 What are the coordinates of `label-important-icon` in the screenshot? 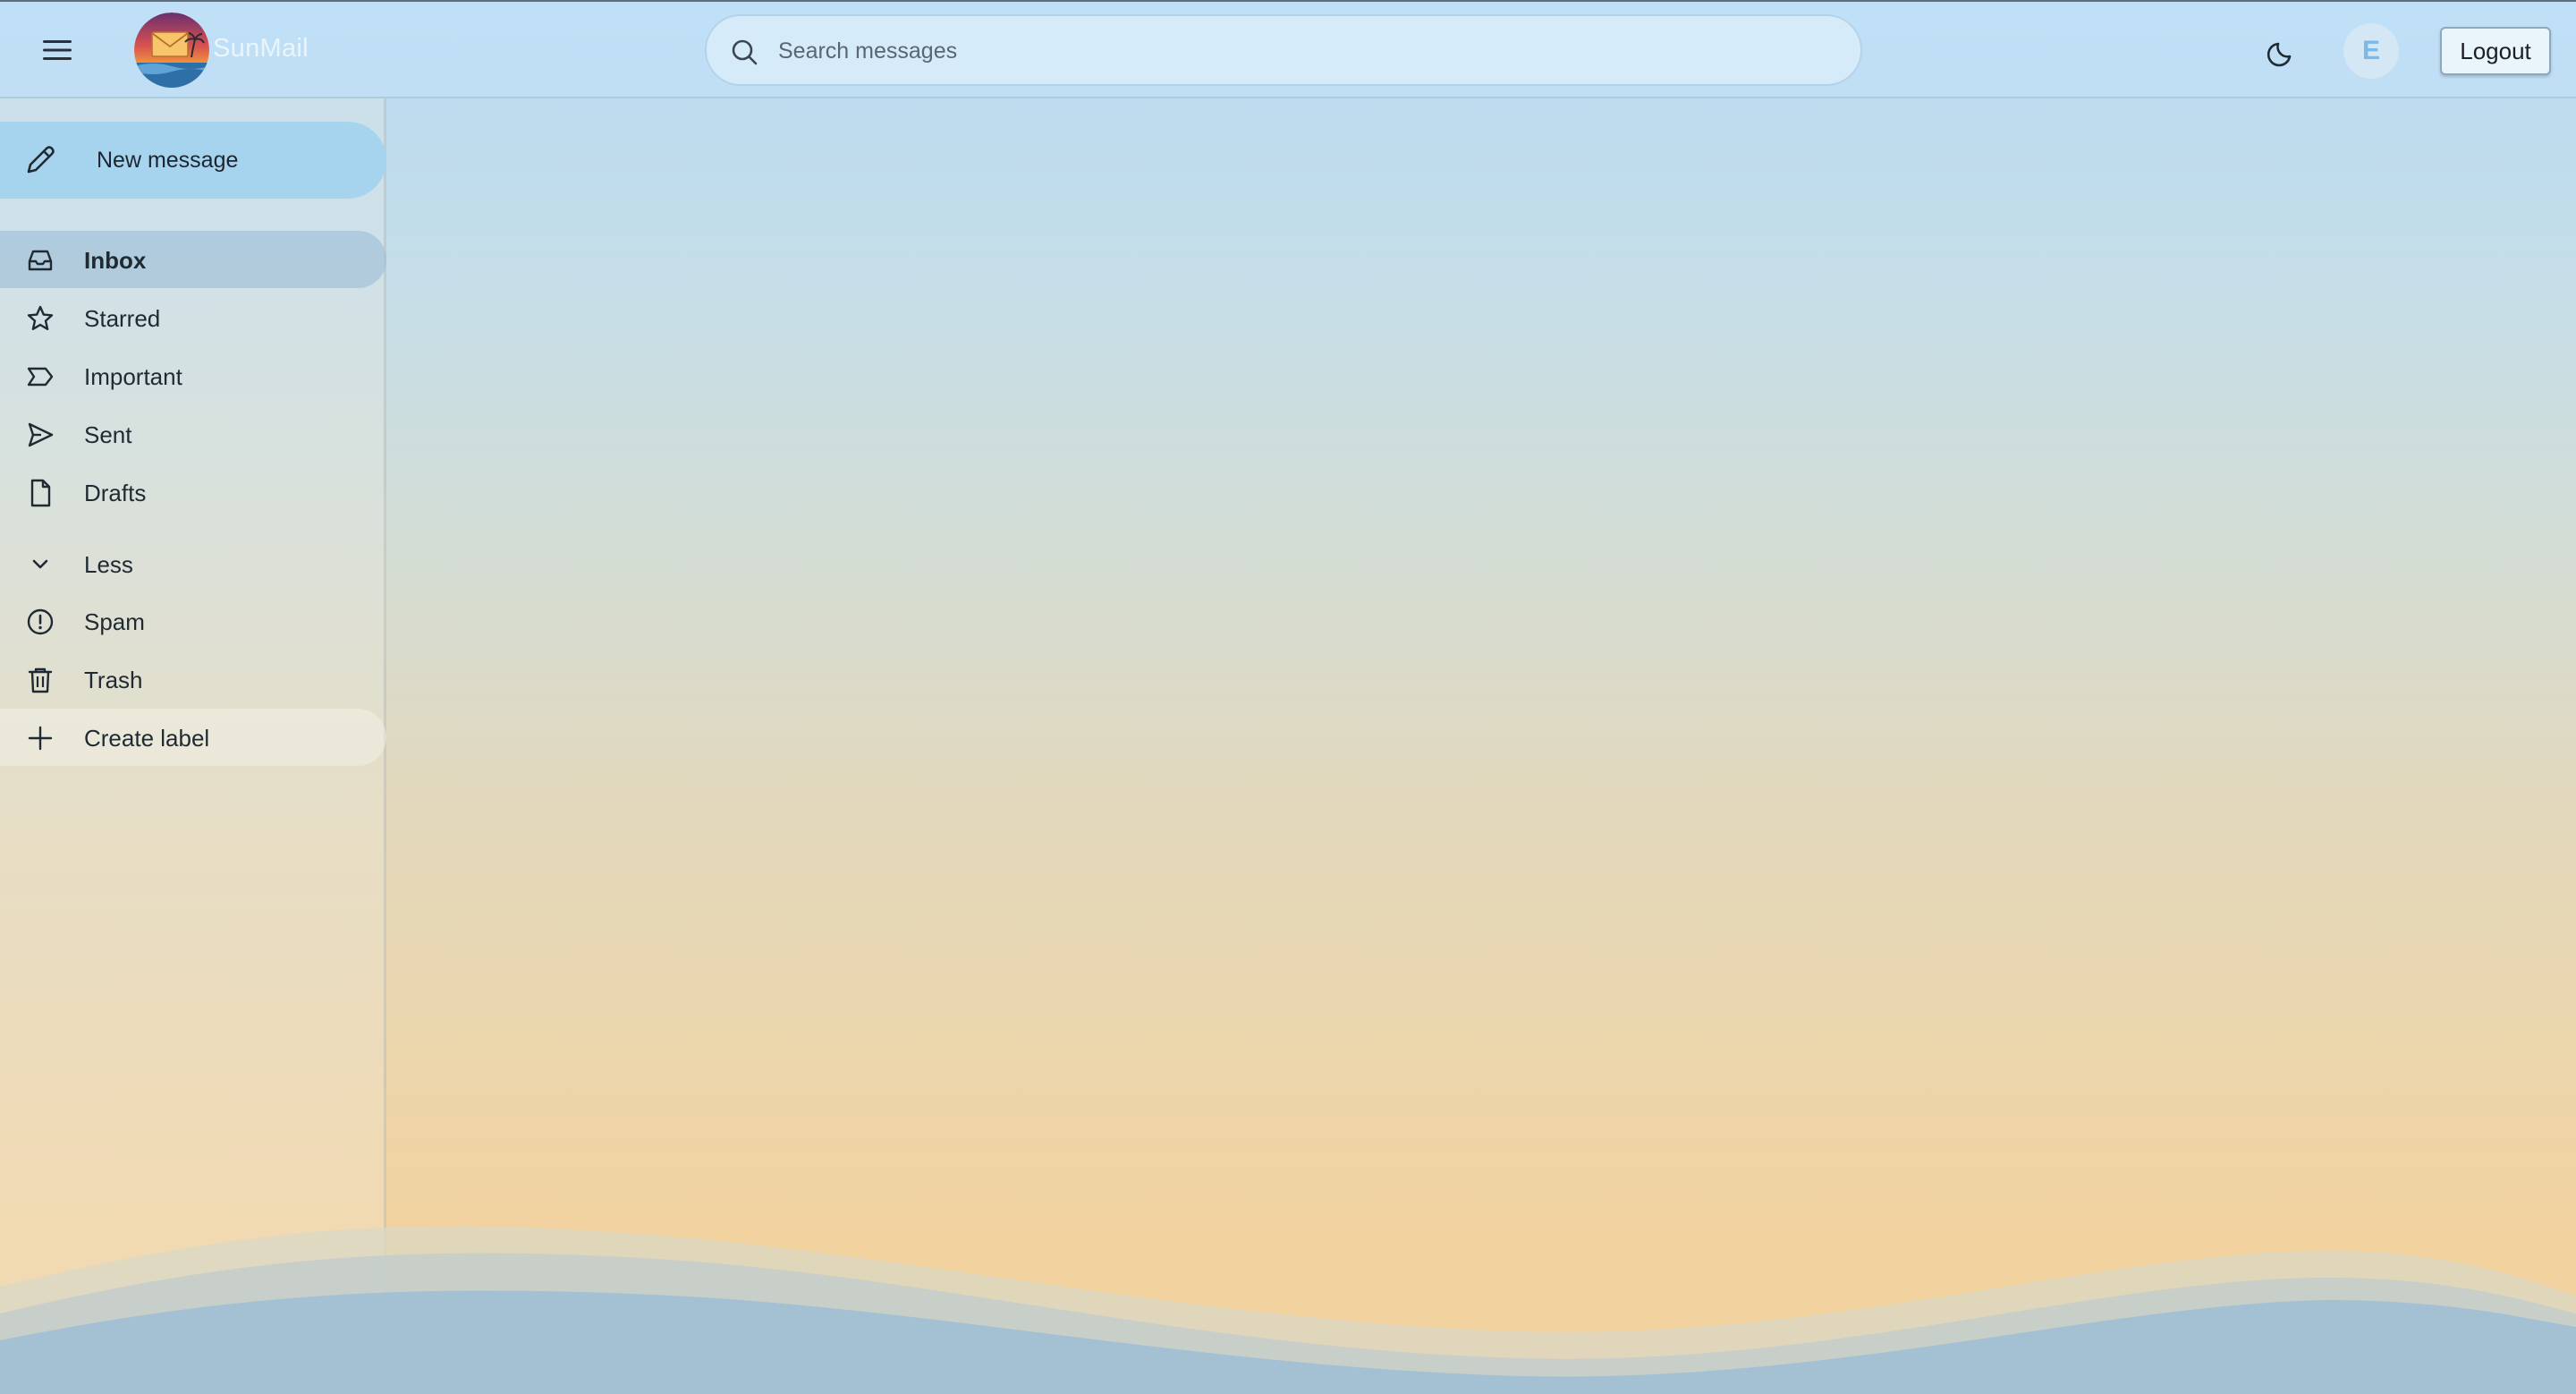 It's located at (40, 377).